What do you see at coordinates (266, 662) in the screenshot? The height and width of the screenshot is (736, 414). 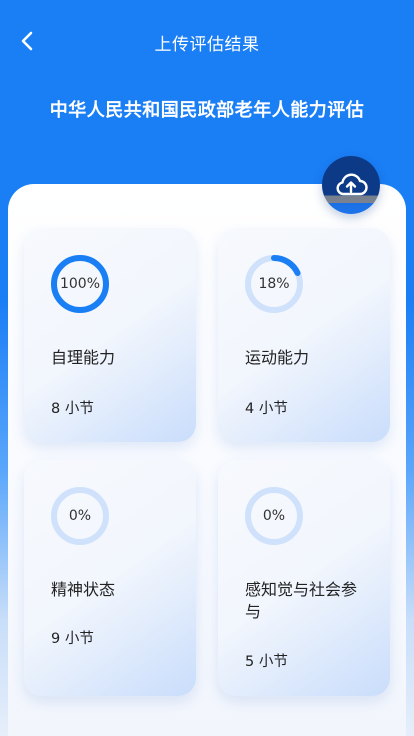 I see `section-count: 5 小节` at bounding box center [266, 662].